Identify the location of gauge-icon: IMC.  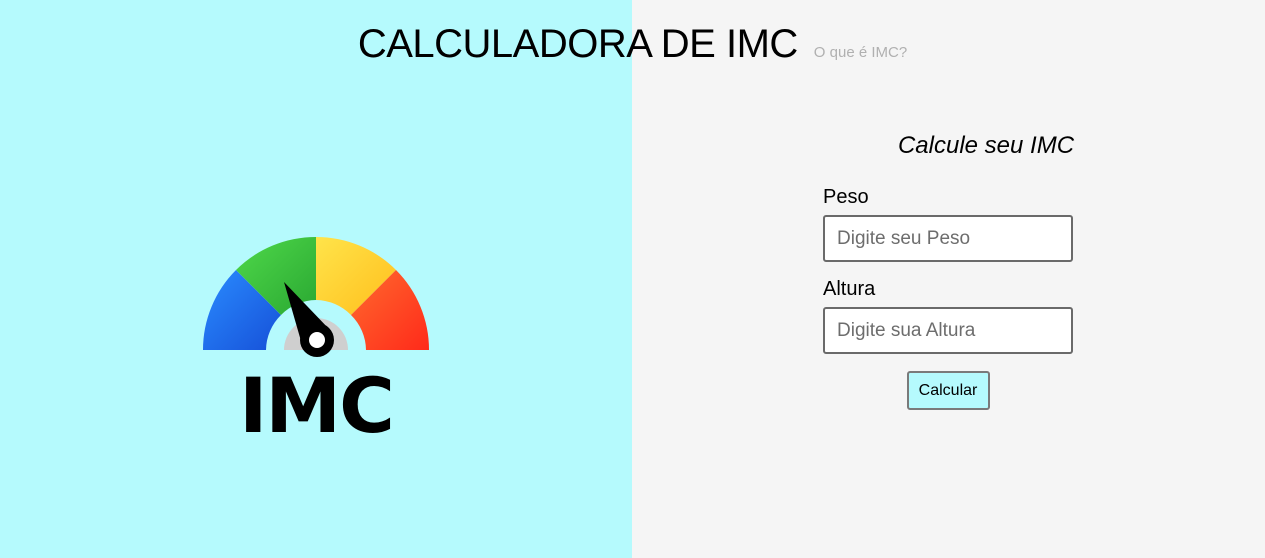
(316, 343).